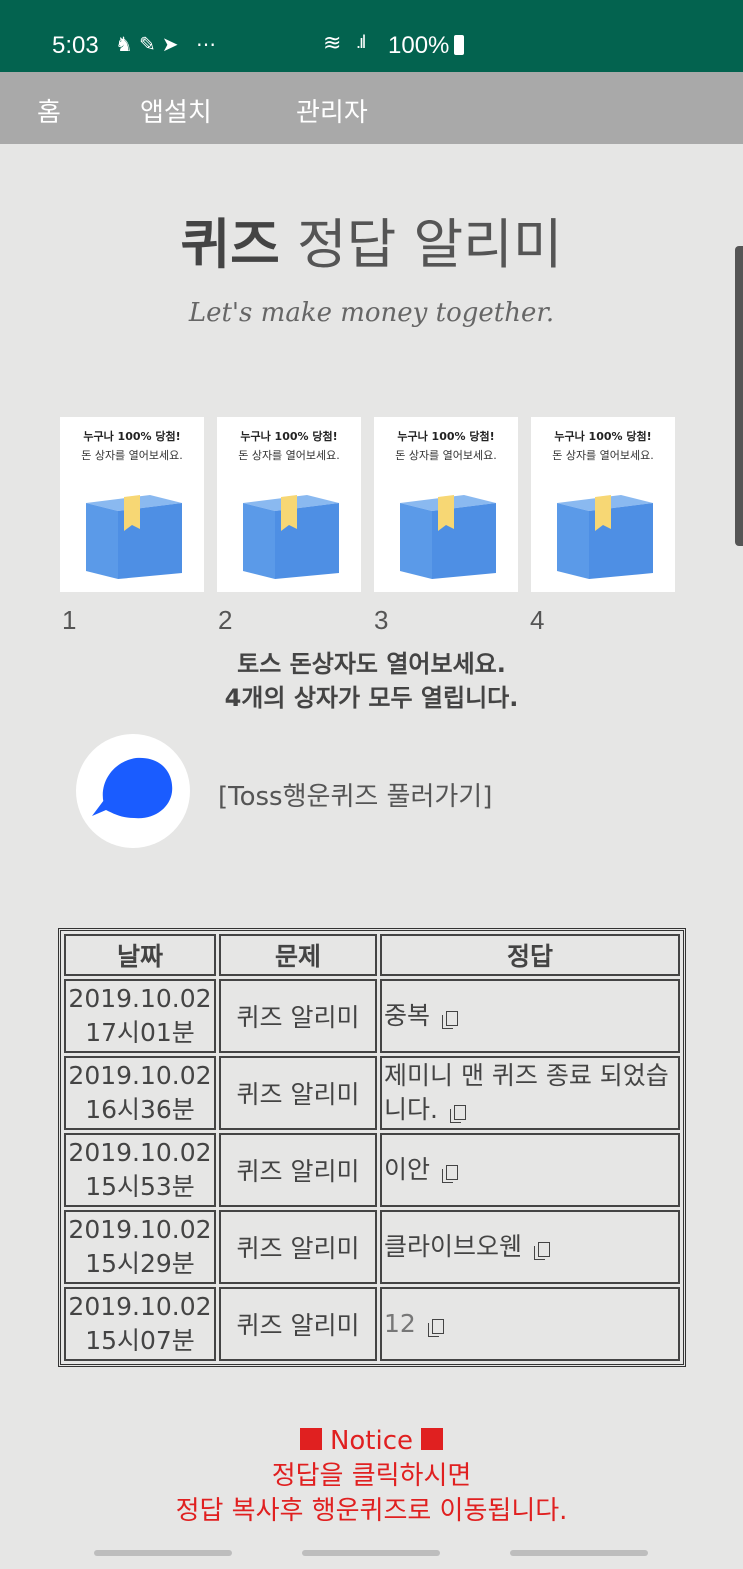 The width and height of the screenshot is (743, 1569). What do you see at coordinates (332, 110) in the screenshot?
I see `nav-admin: 관리자` at bounding box center [332, 110].